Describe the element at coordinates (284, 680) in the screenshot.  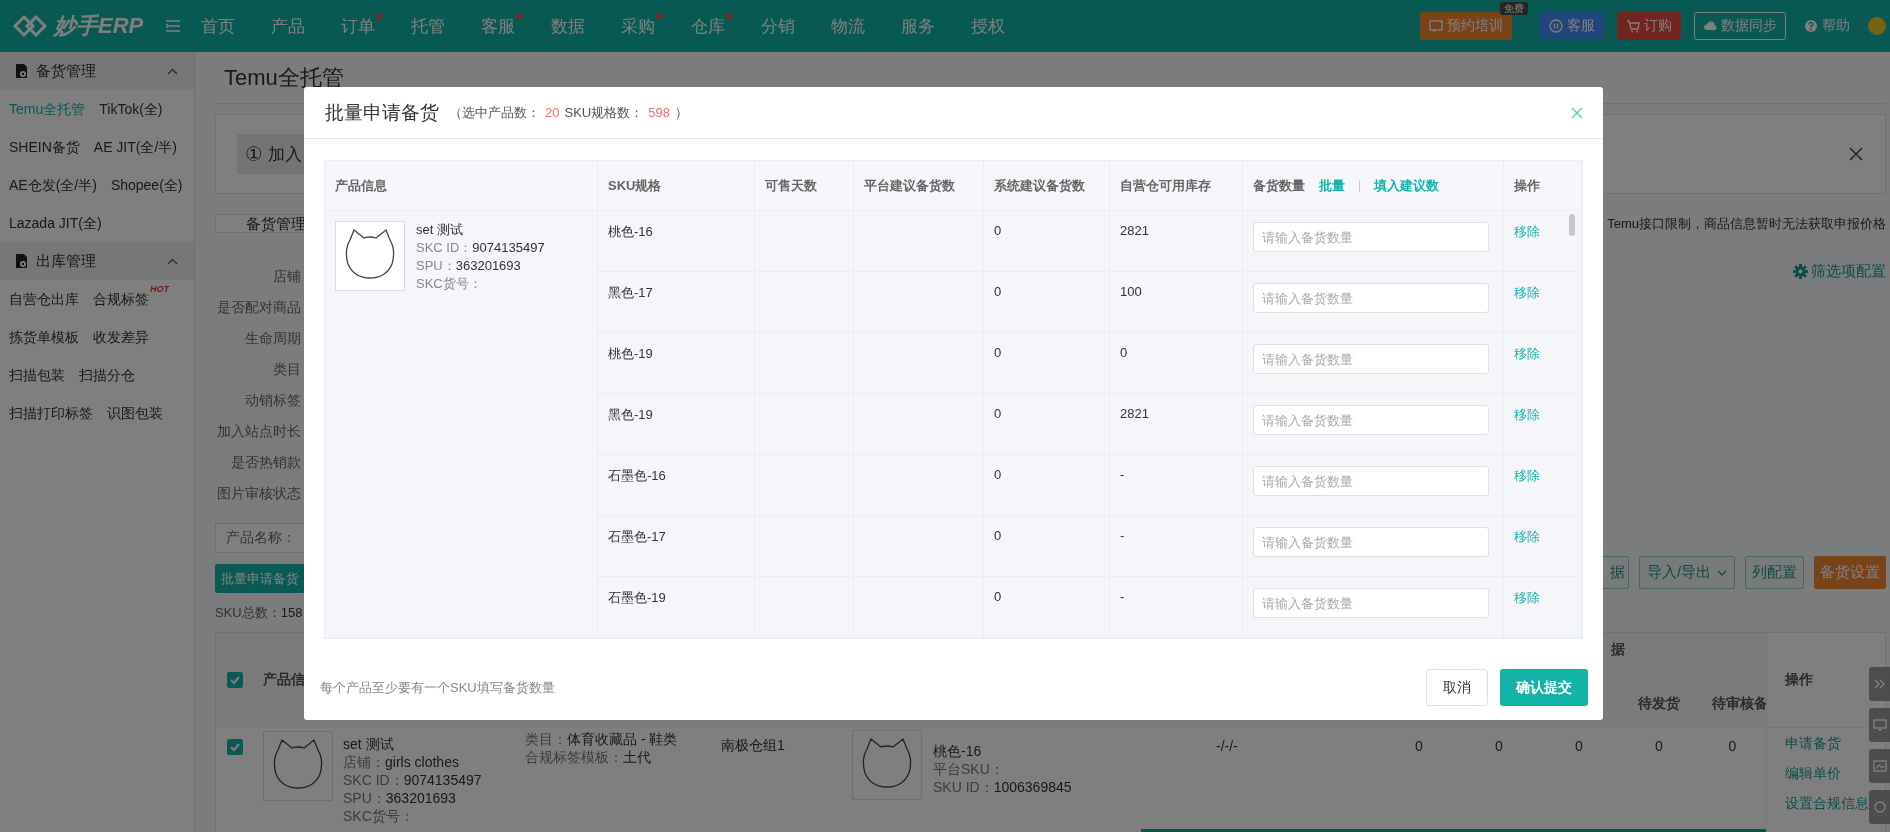
I see `column-header: 产品信` at that location.